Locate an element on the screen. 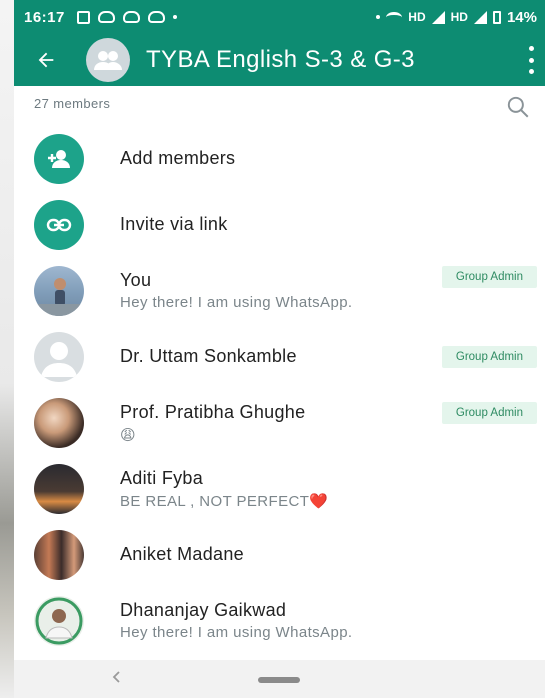  participant-name: You is located at coordinates (136, 280).